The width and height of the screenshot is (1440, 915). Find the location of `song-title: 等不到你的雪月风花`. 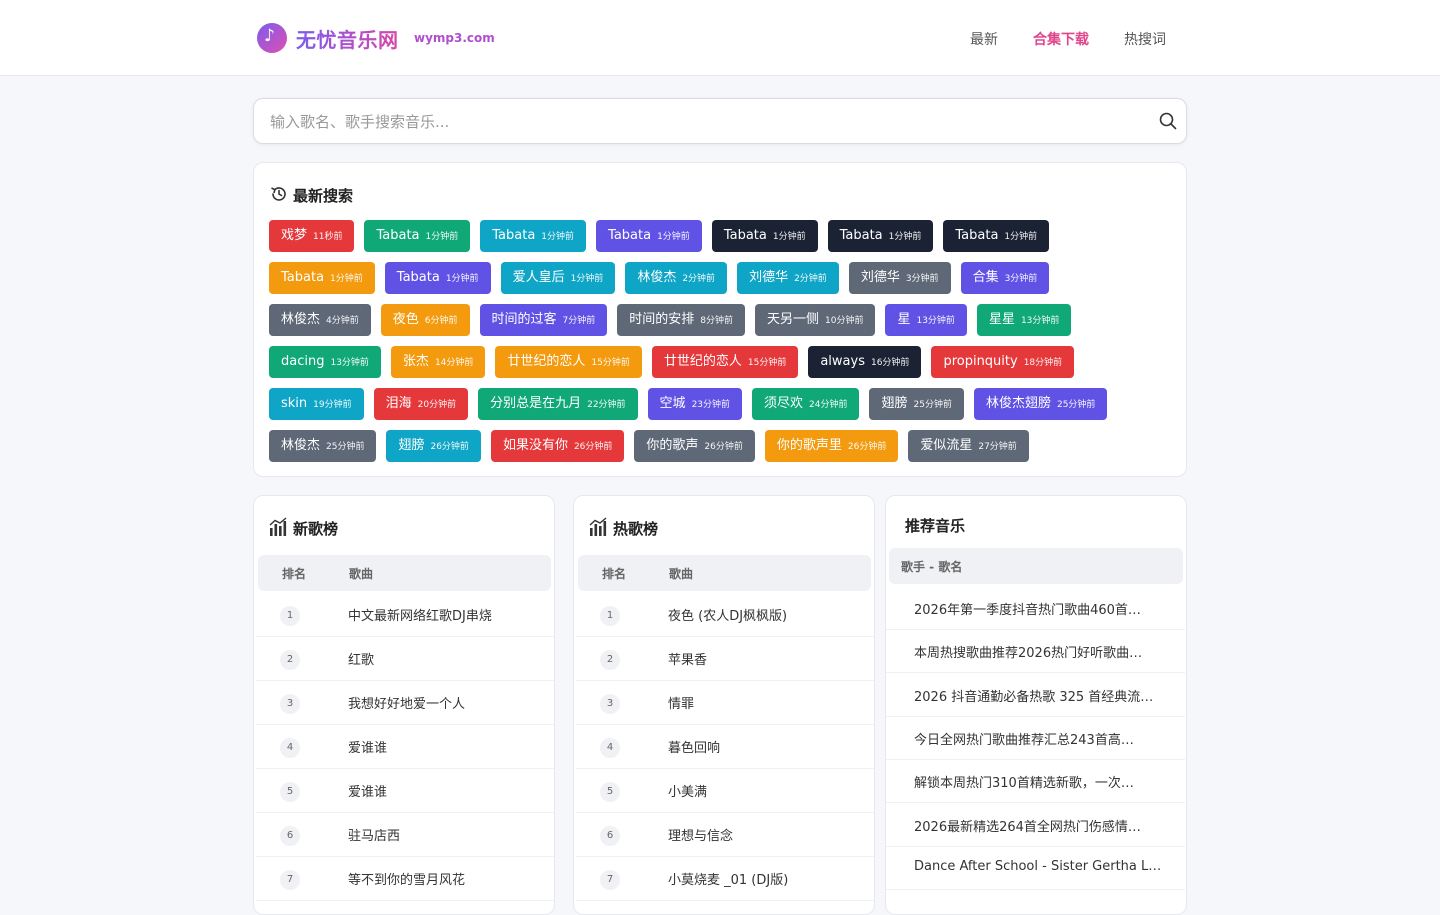

song-title: 等不到你的雪月风花 is located at coordinates (406, 878).